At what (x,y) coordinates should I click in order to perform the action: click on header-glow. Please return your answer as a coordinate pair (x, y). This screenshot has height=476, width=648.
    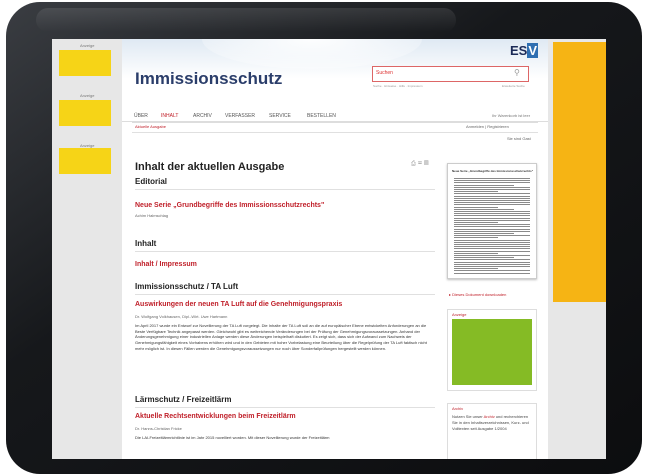
    Looking at the image, I should click on (312, 54).